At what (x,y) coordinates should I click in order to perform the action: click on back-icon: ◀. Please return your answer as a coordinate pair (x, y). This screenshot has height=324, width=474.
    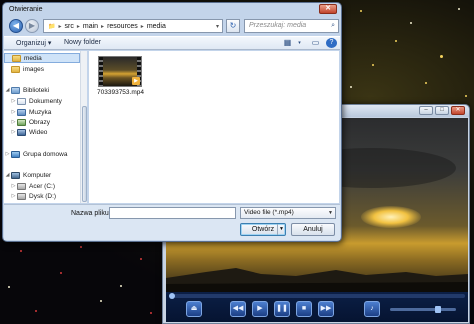
    Looking at the image, I should click on (16, 26).